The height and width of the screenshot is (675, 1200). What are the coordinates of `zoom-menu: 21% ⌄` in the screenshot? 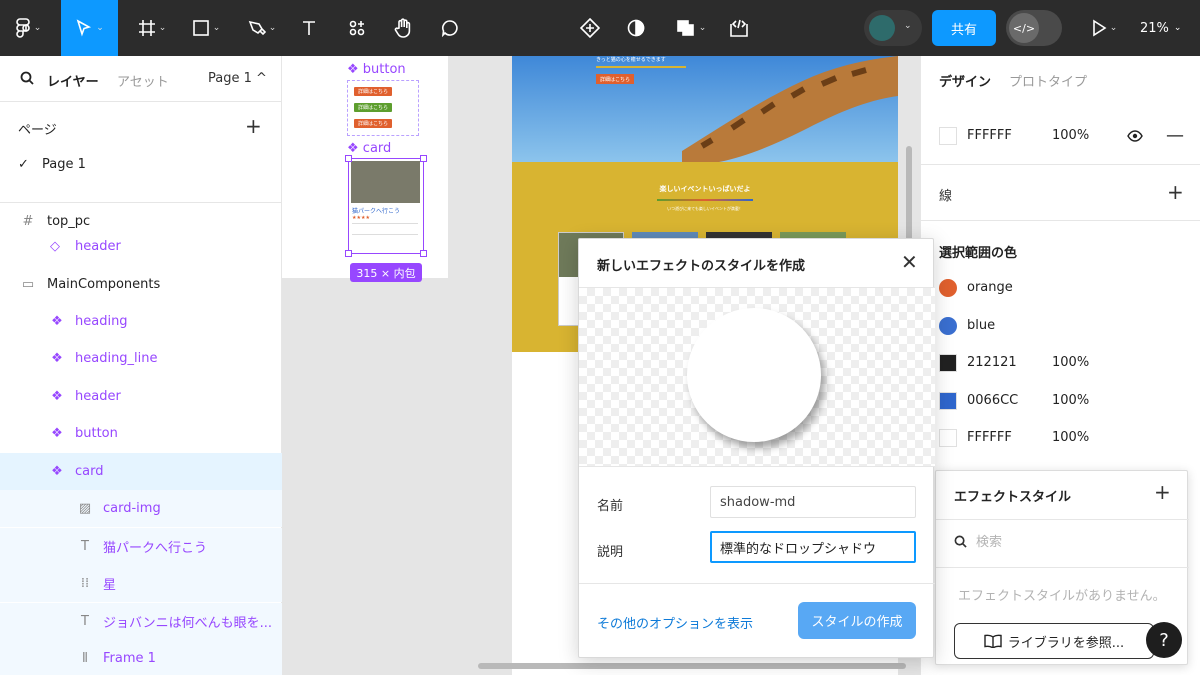 It's located at (1160, 28).